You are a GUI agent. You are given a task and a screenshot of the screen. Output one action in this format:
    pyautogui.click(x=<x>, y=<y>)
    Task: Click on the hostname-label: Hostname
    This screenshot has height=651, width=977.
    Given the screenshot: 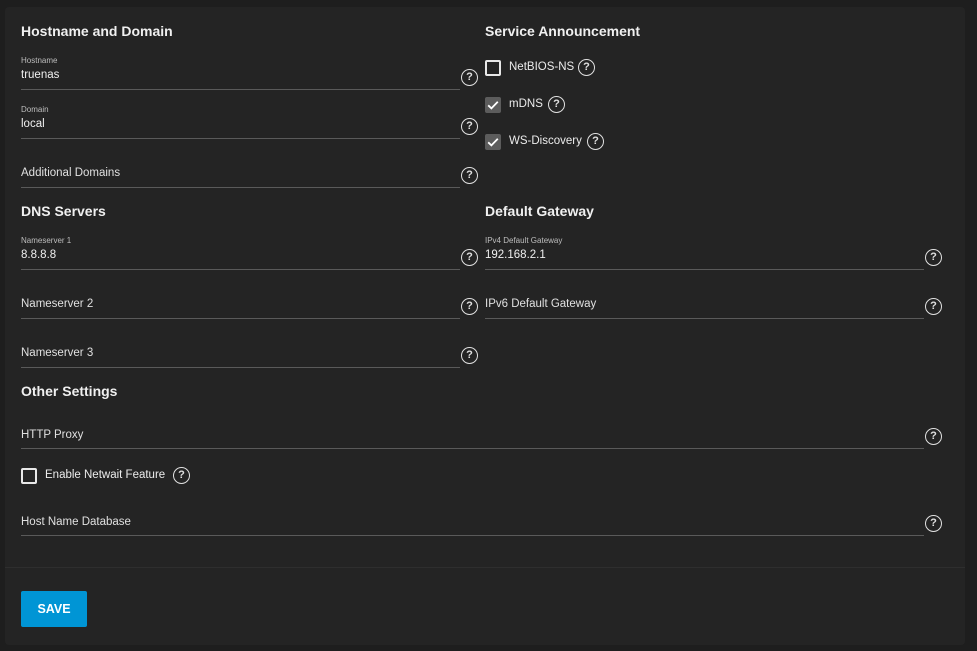 What is the action you would take?
    pyautogui.click(x=39, y=60)
    